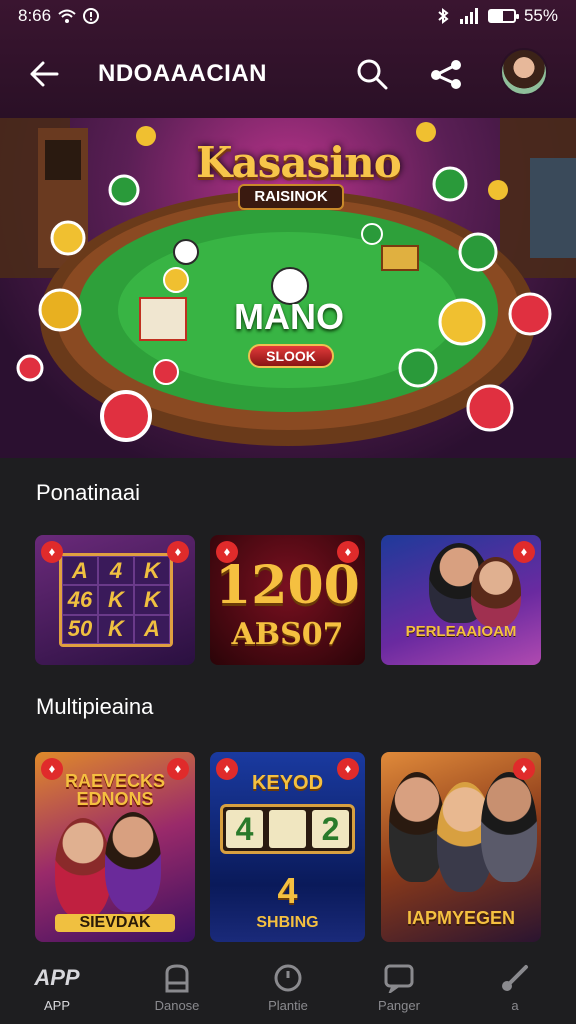 Image resolution: width=576 pixels, height=1024 pixels. I want to click on nav-label: Plantie, so click(288, 1005).